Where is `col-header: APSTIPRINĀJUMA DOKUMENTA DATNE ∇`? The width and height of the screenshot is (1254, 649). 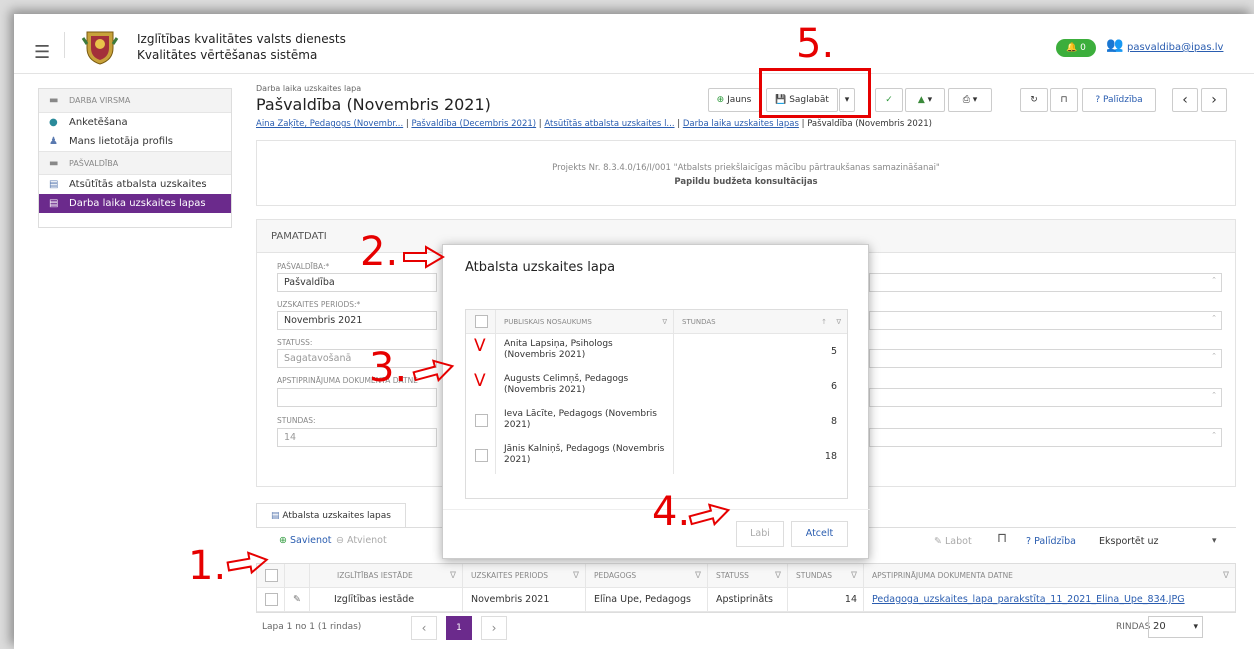
col-header: APSTIPRINĀJUMA DOKUMENTA DATNE ∇ is located at coordinates (1049, 576).